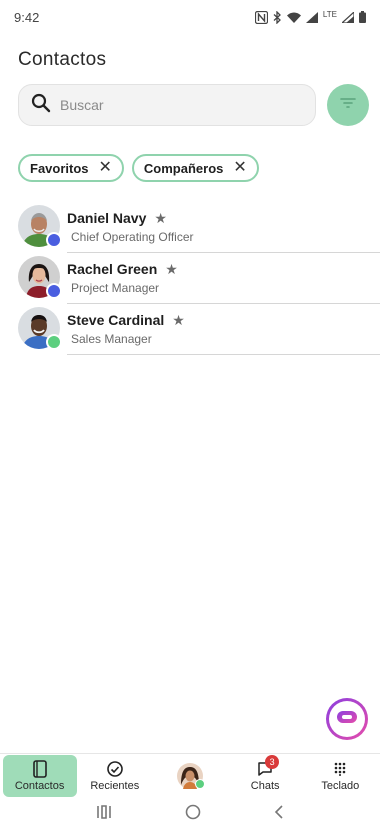  What do you see at coordinates (265, 786) in the screenshot?
I see `tab-label: Chats` at bounding box center [265, 786].